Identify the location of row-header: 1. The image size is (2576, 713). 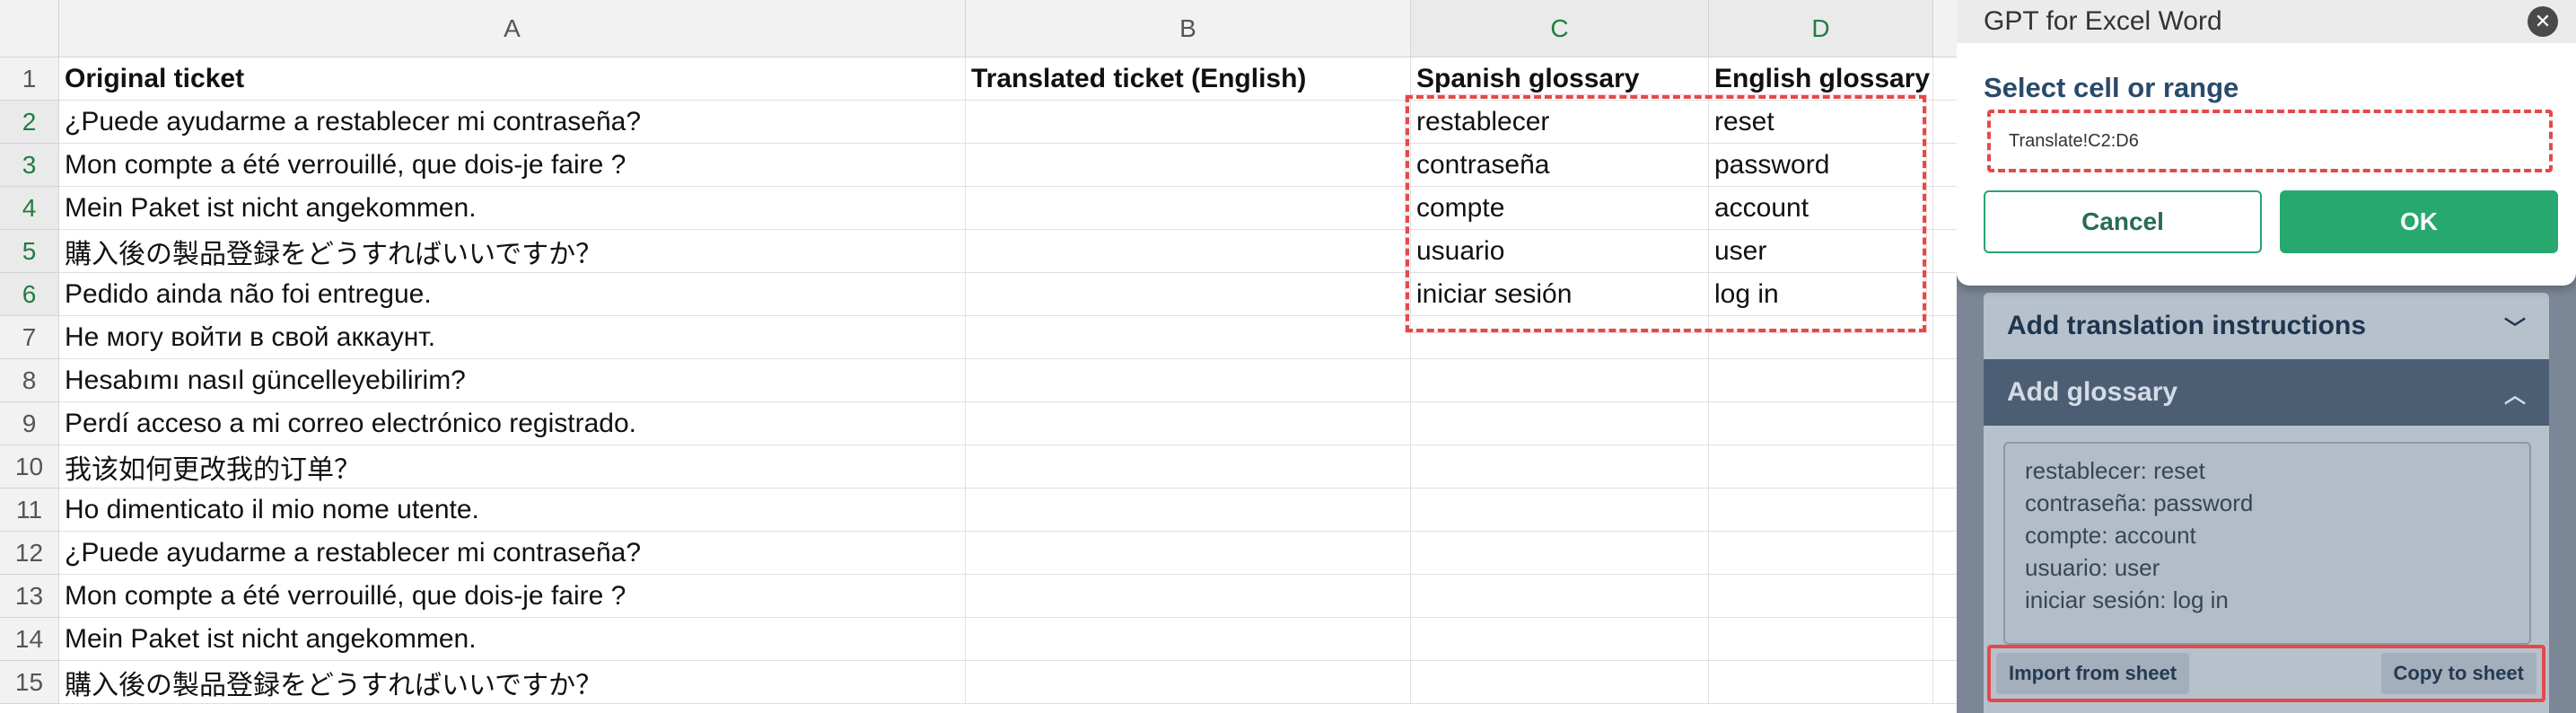
(29, 79).